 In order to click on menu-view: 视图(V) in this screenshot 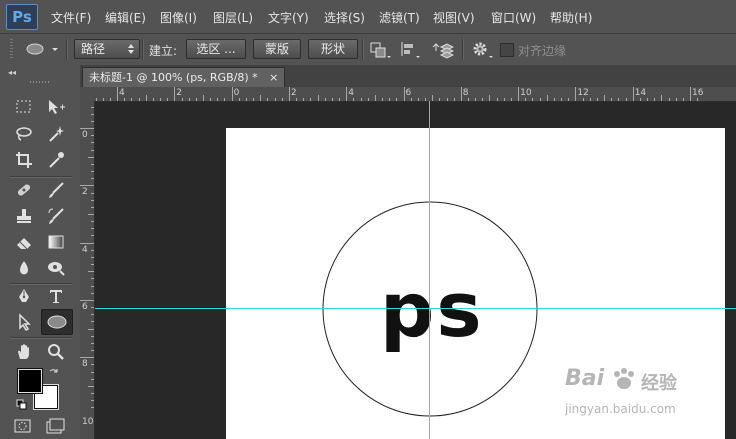, I will do `click(454, 17)`.